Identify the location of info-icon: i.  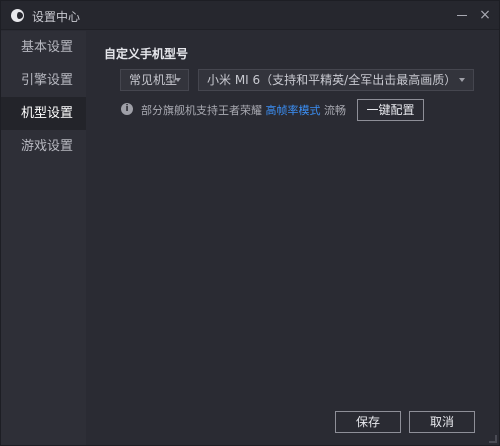
(127, 109).